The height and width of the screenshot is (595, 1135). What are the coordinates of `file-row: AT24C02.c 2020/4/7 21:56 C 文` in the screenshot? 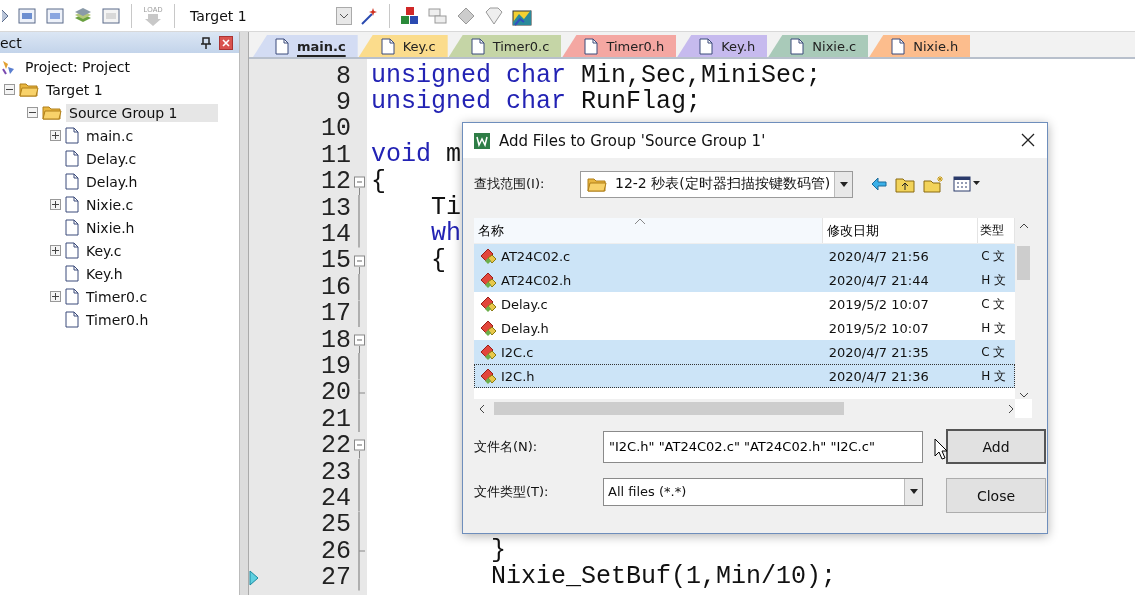 It's located at (744, 256).